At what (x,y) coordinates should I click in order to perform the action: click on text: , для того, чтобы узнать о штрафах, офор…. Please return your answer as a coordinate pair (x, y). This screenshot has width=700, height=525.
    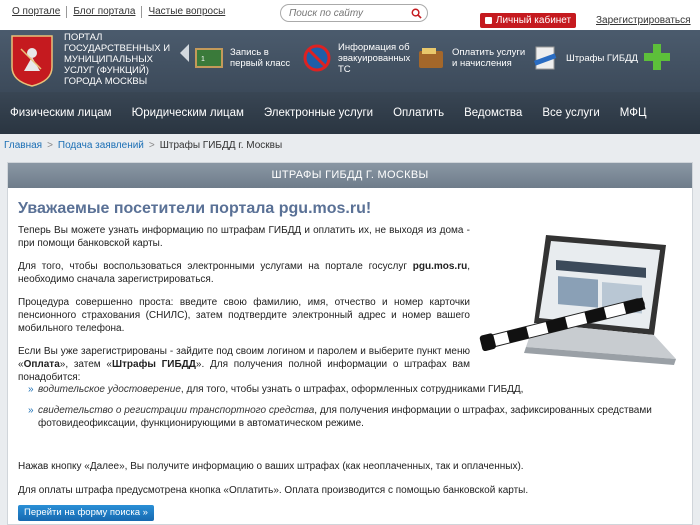
    Looking at the image, I should click on (352, 389).